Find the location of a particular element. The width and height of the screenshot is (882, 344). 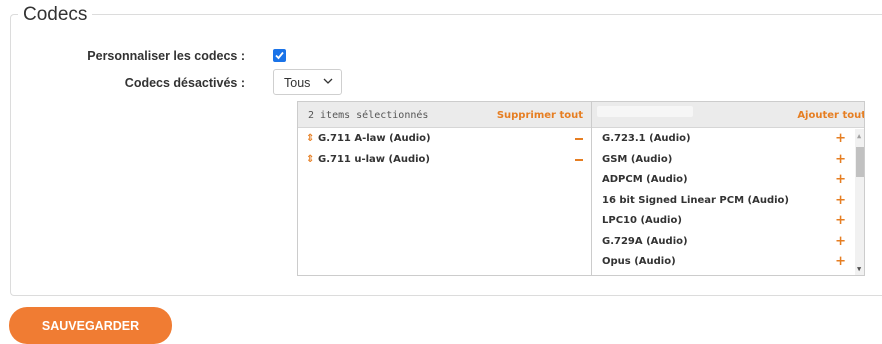

selected-header: 2 items sélectionnés Supprimer tout is located at coordinates (444, 115).